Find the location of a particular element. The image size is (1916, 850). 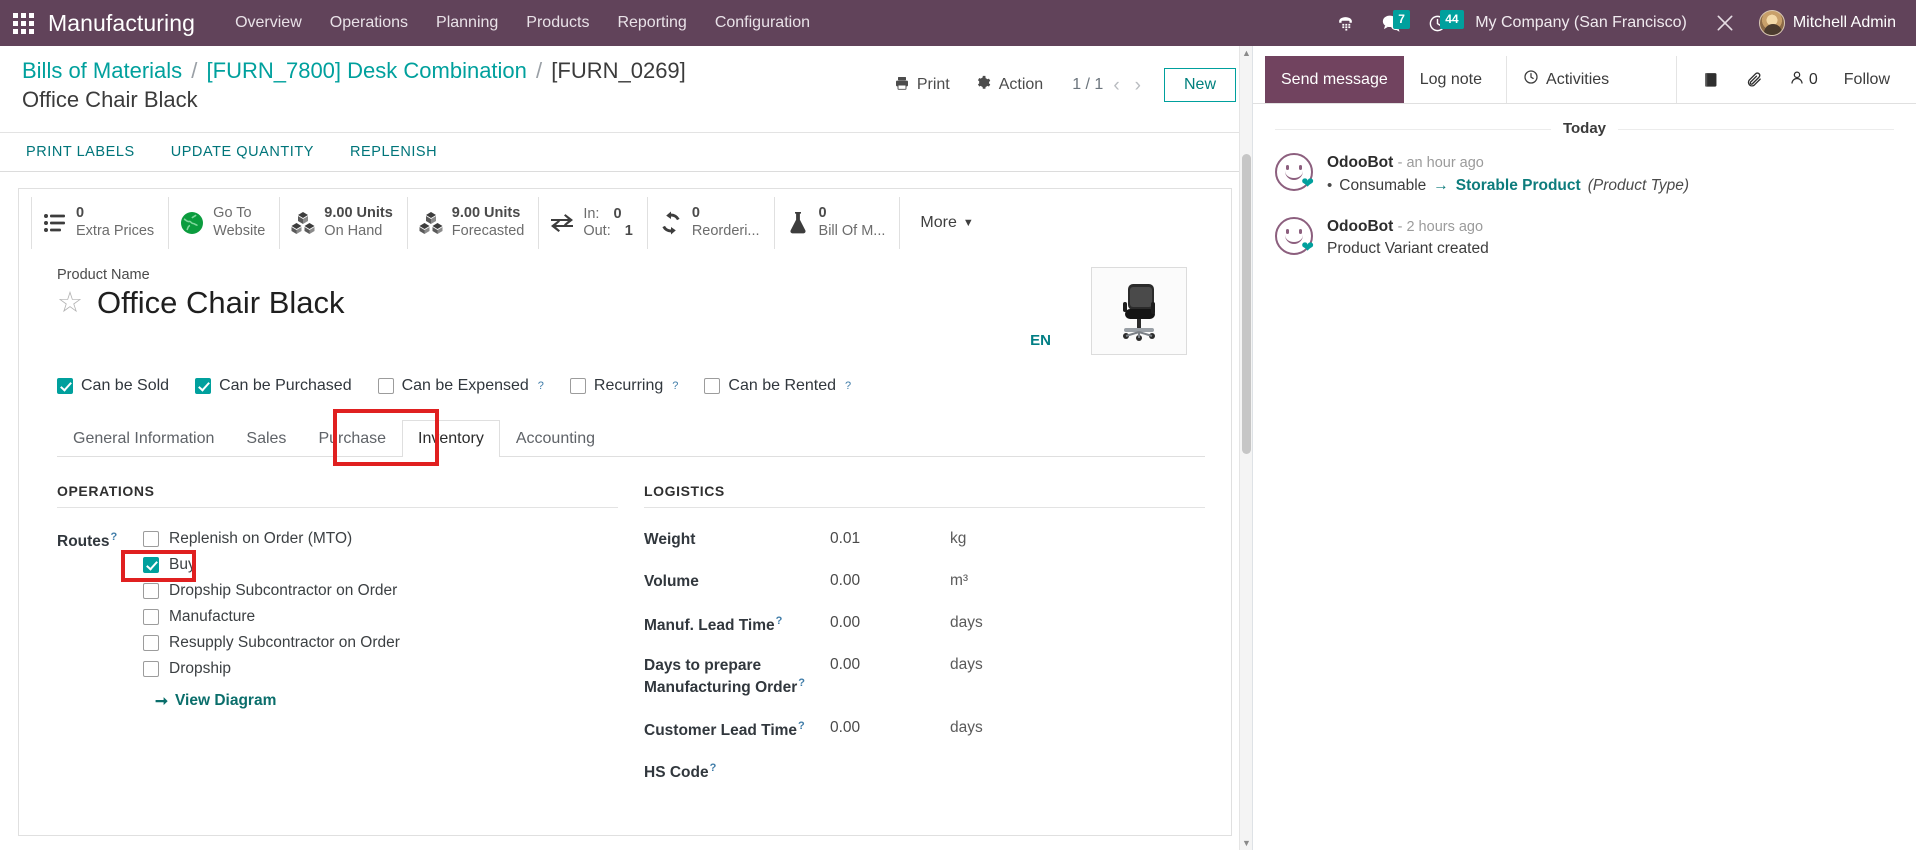

product-image is located at coordinates (1139, 310).